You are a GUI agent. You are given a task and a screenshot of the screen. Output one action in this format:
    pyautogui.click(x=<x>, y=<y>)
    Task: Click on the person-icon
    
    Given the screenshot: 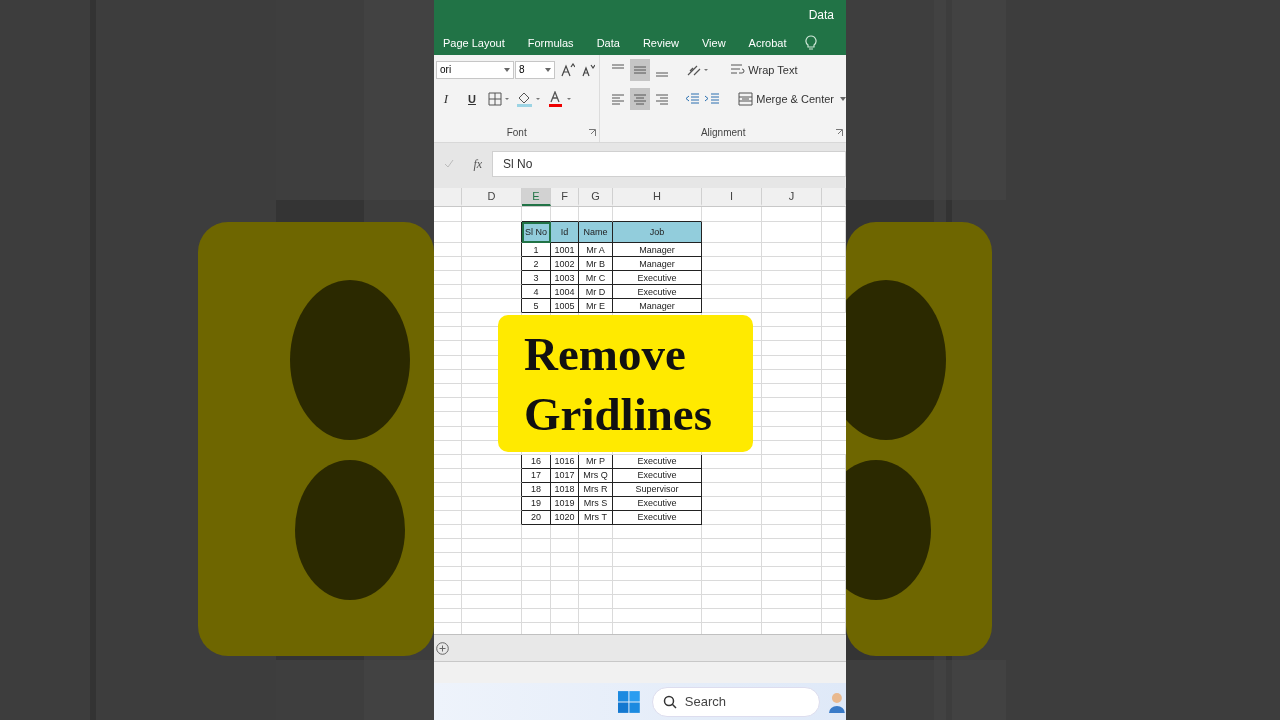 What is the action you would take?
    pyautogui.click(x=837, y=701)
    